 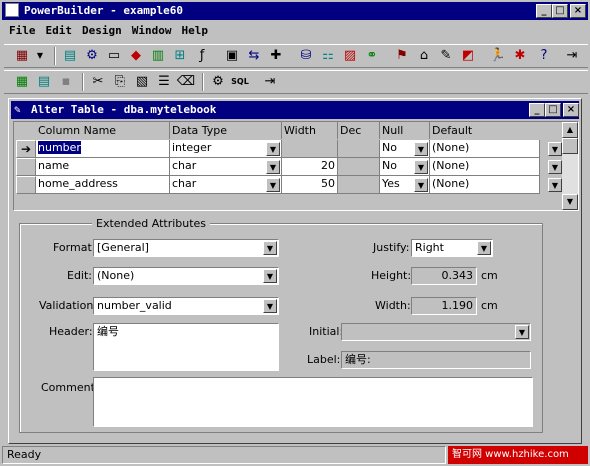 I want to click on child-minimize-button: _, so click(x=537, y=110).